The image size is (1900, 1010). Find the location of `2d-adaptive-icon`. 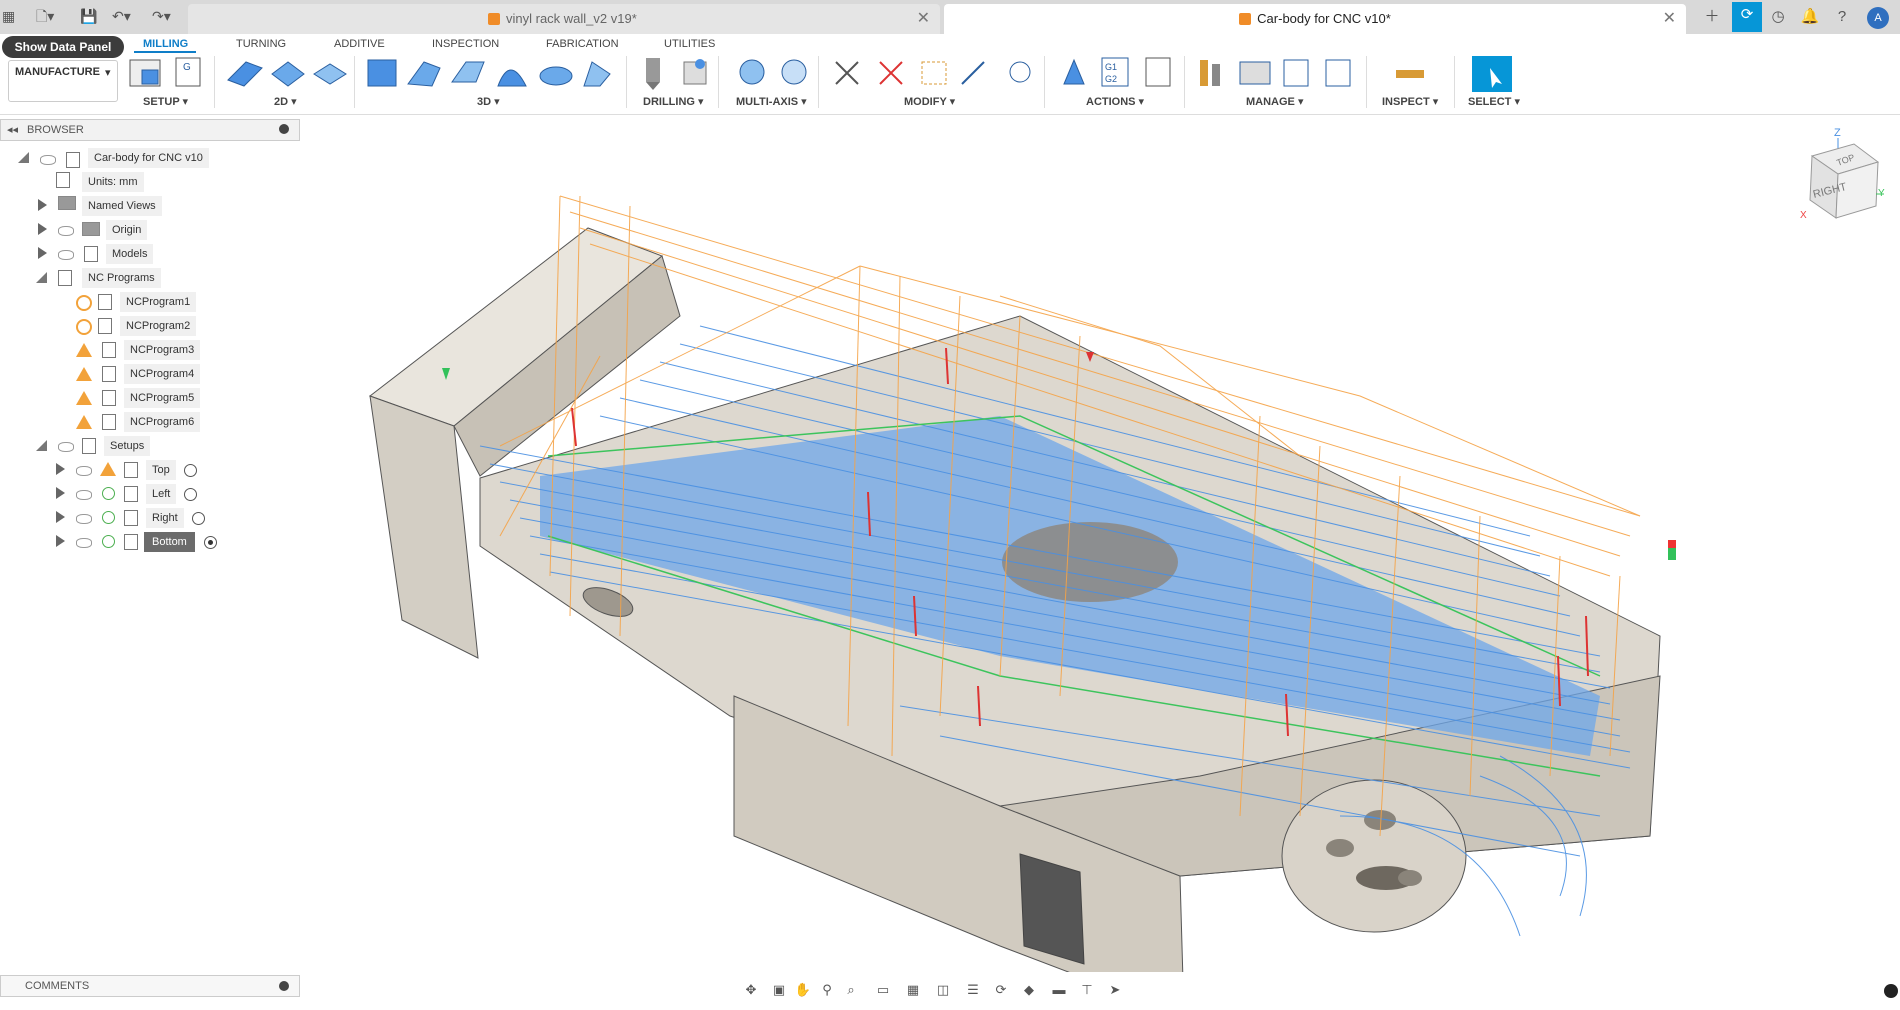

2d-adaptive-icon is located at coordinates (245, 74).